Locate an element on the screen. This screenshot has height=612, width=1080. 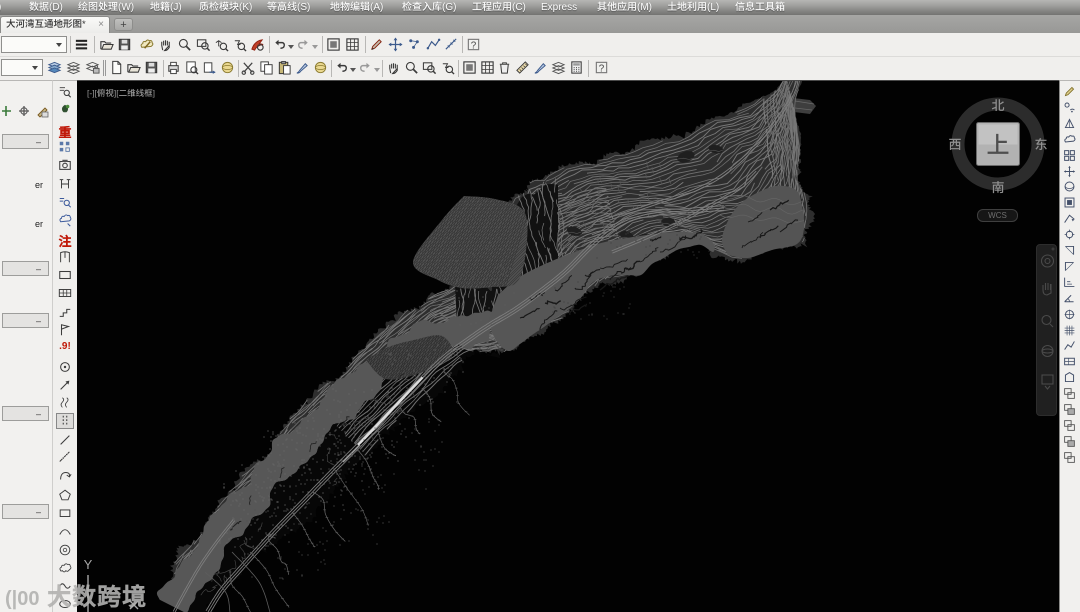
svg-text: 东 is located at coordinates (1040, 143).